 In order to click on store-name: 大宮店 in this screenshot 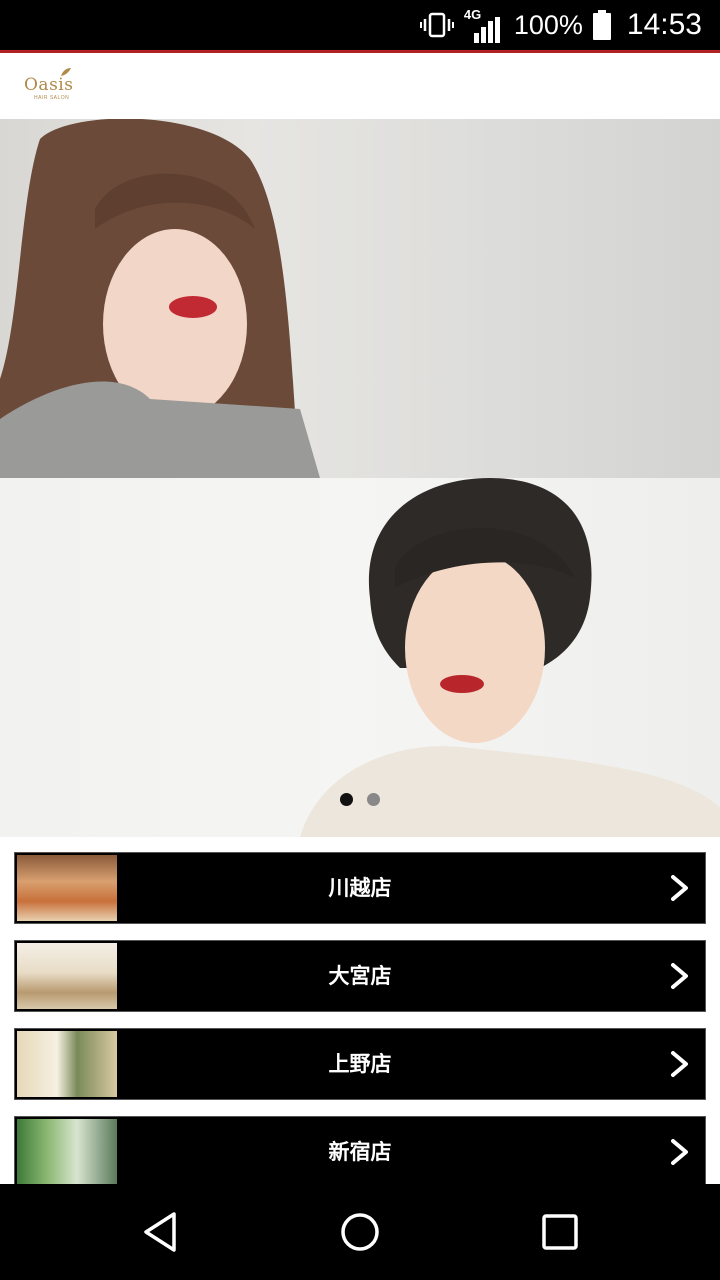, I will do `click(360, 976)`.